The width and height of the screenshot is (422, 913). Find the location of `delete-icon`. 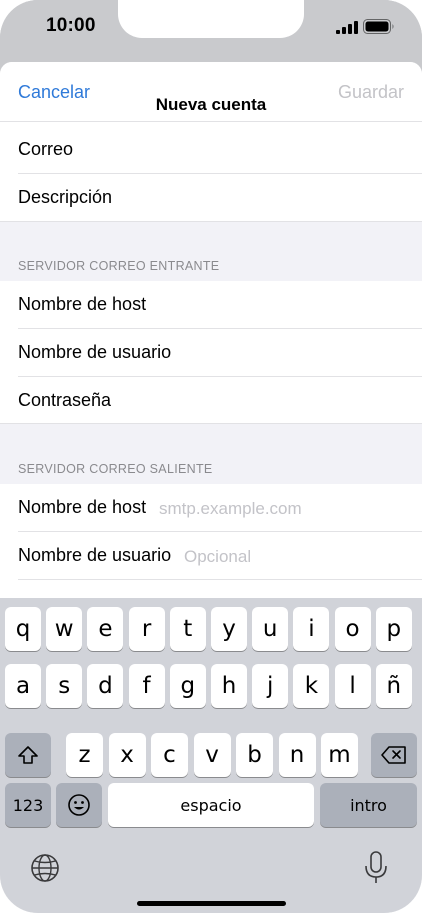

delete-icon is located at coordinates (393, 755).